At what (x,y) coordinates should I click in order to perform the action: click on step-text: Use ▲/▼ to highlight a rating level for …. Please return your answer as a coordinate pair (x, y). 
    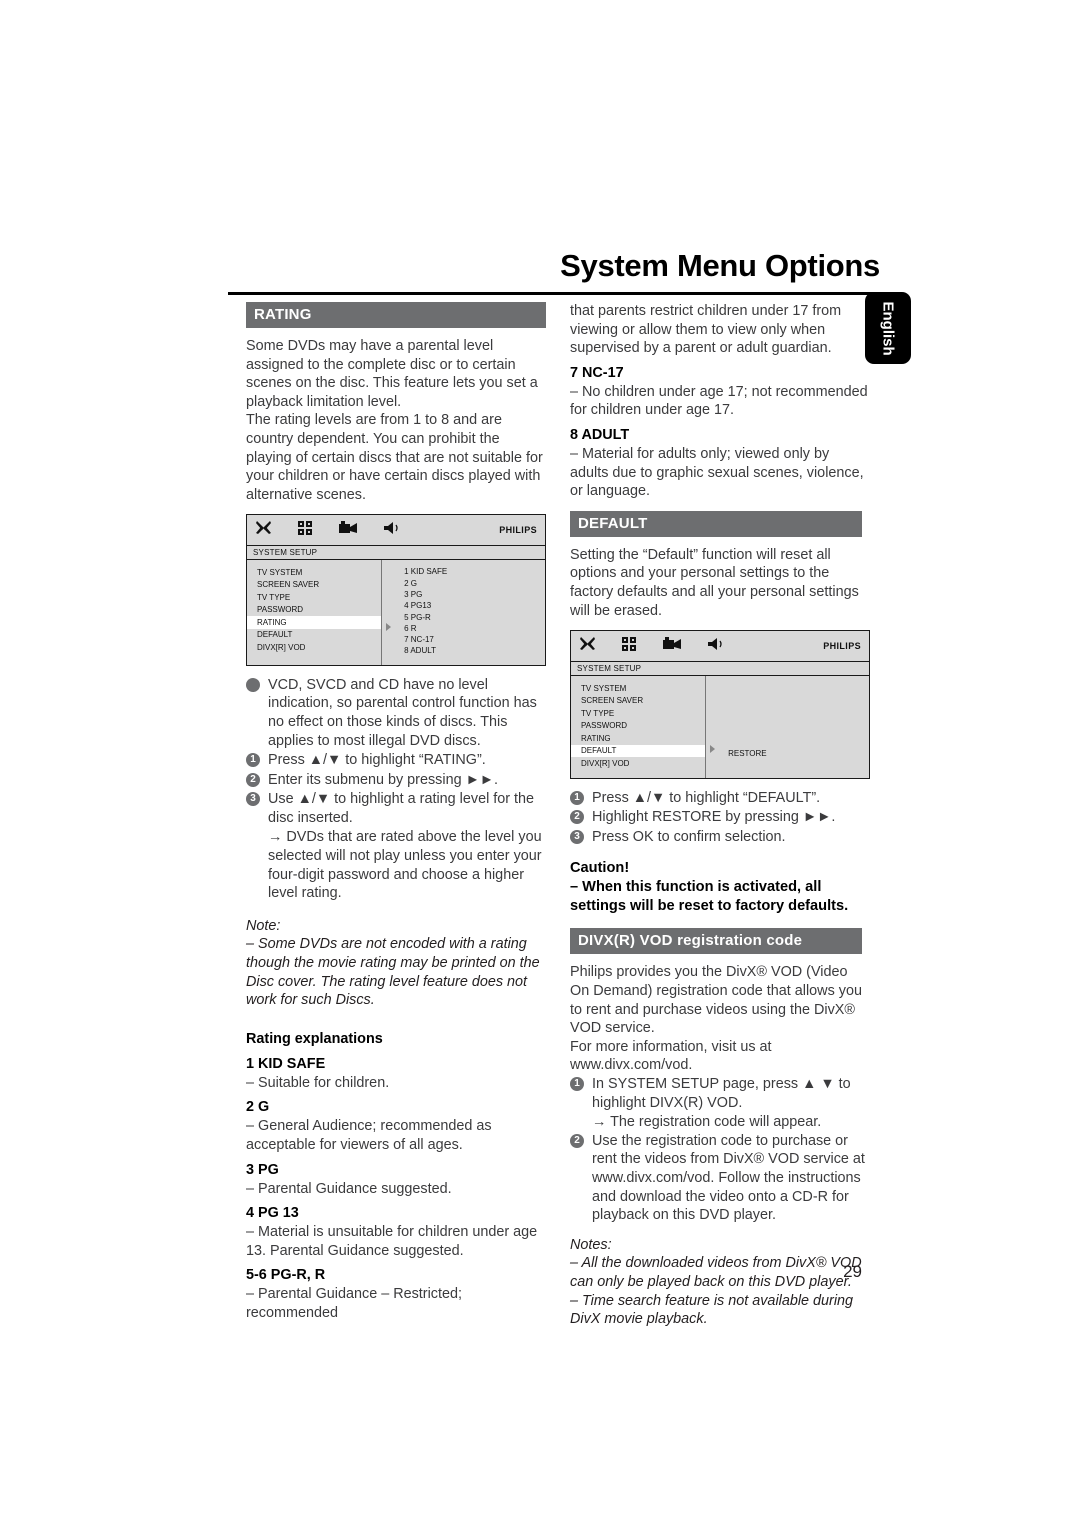
    Looking at the image, I should click on (401, 808).